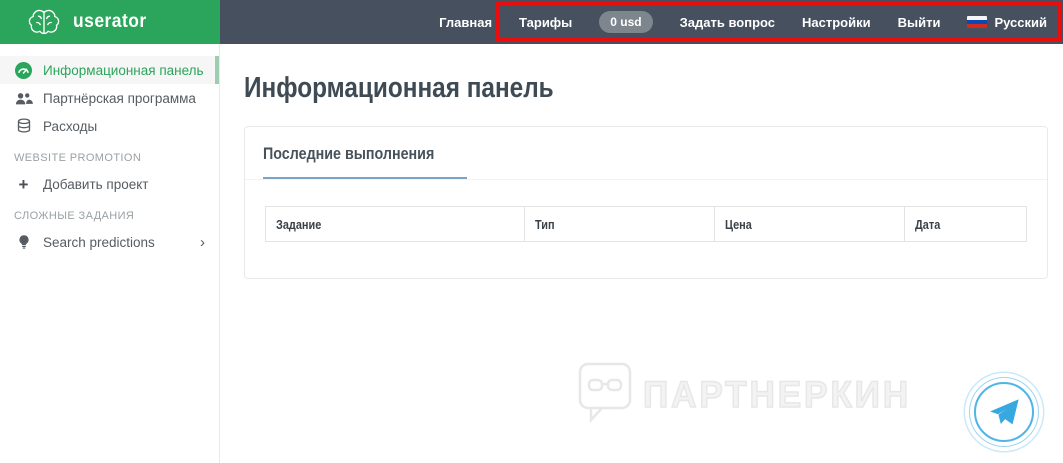 This screenshot has height=463, width=1063. Describe the element at coordinates (96, 184) in the screenshot. I see `sidebar-item-label: Добавить проект` at that location.